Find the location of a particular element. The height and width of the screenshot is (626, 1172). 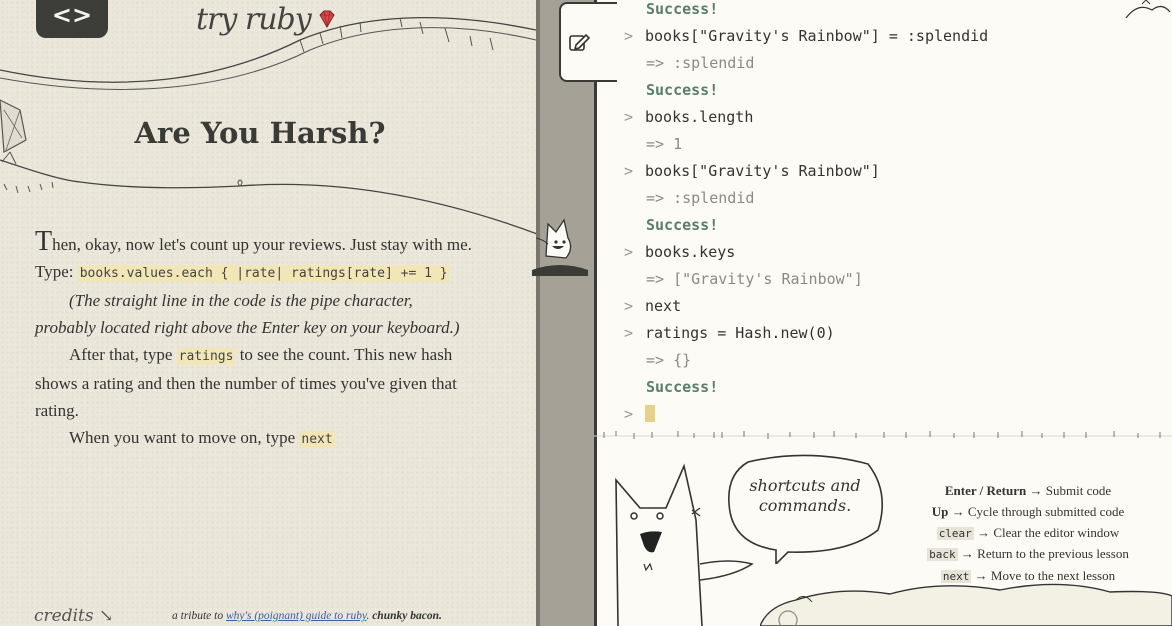

shortcut-key: back is located at coordinates (942, 555).